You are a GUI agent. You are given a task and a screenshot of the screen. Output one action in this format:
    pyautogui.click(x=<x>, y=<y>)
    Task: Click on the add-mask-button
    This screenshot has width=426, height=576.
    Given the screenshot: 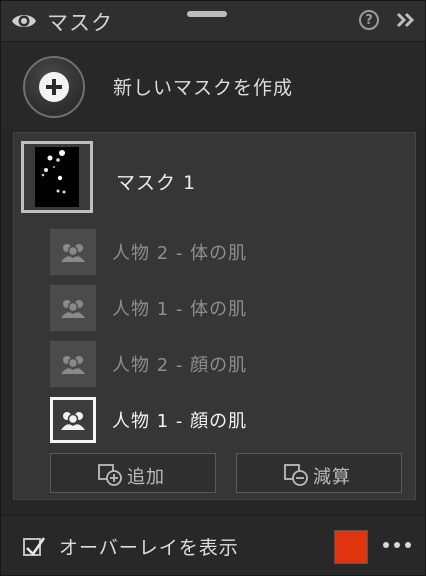 What is the action you would take?
    pyautogui.click(x=54, y=87)
    